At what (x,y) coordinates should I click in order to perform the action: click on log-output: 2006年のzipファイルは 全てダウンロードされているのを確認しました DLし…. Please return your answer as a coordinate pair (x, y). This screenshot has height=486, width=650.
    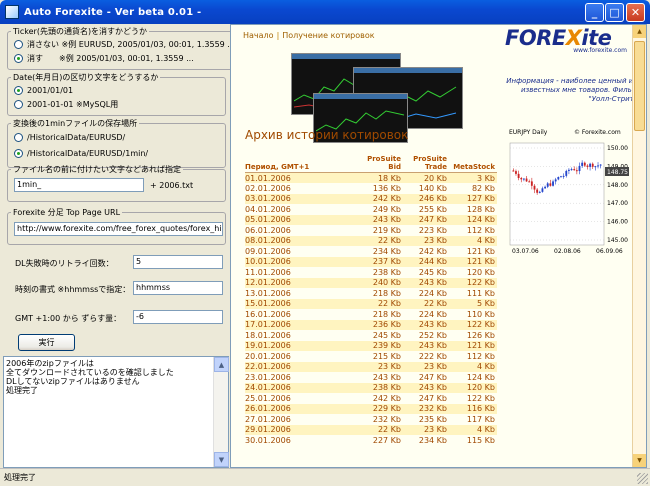
    Looking at the image, I should click on (116, 412).